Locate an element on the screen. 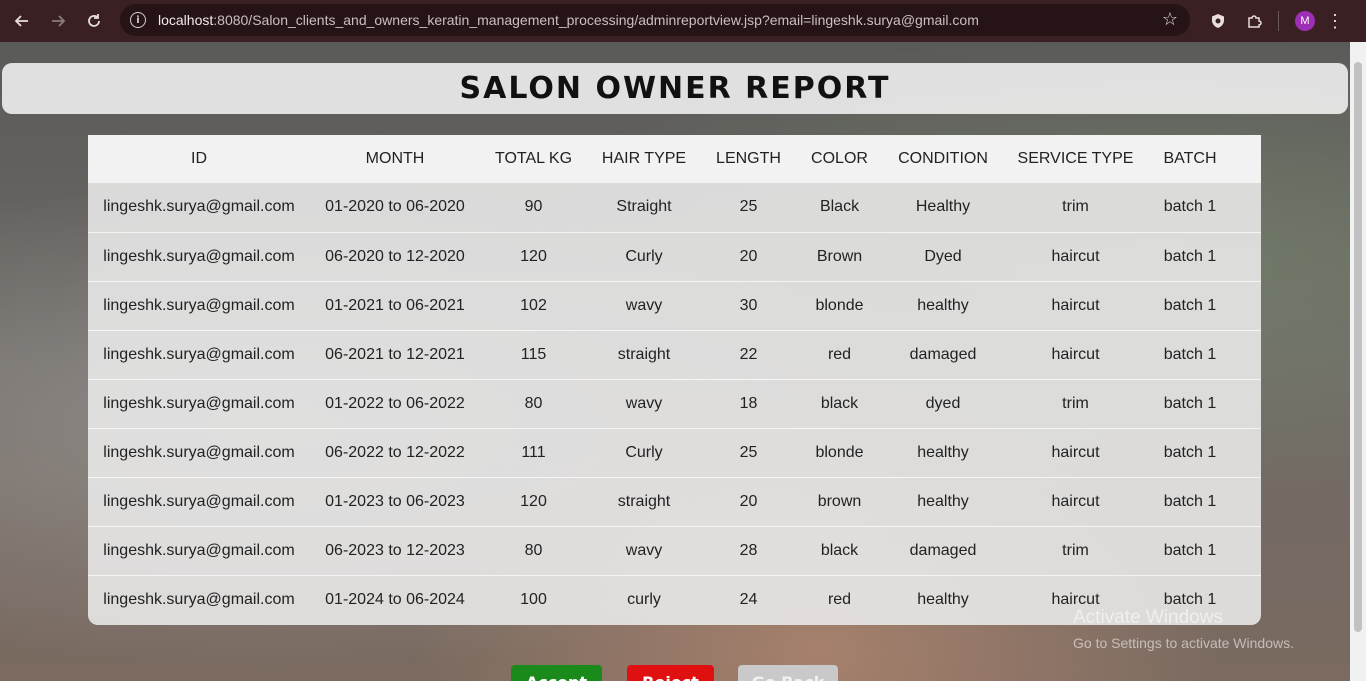 This screenshot has height=681, width=1366. watermark-subtitle: Go to Settings to activate Windows. is located at coordinates (1183, 643).